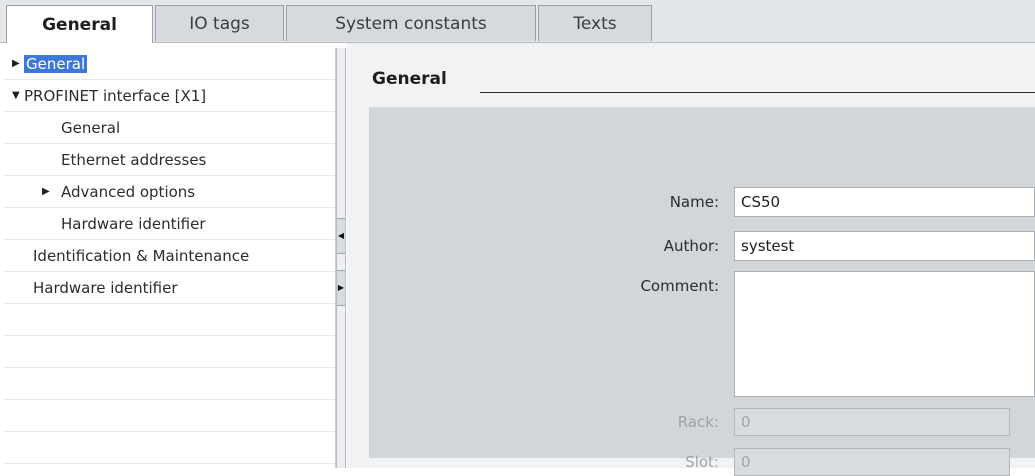 The width and height of the screenshot is (1035, 476). I want to click on tree-item-interface-hardware-identifier: Hardware identifier, so click(169, 224).